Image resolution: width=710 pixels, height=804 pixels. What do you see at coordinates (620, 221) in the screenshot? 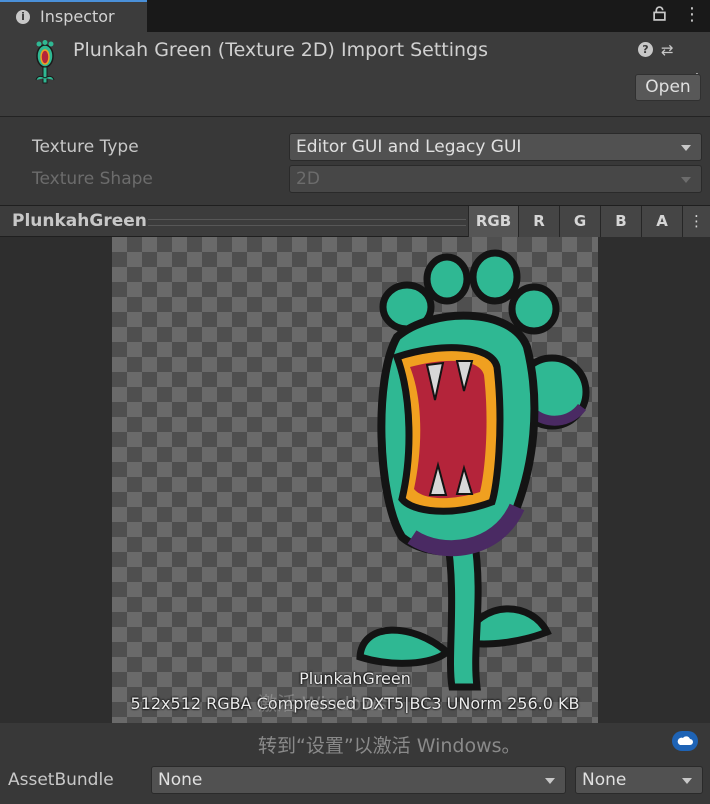
I see `channel-b-button: B` at bounding box center [620, 221].